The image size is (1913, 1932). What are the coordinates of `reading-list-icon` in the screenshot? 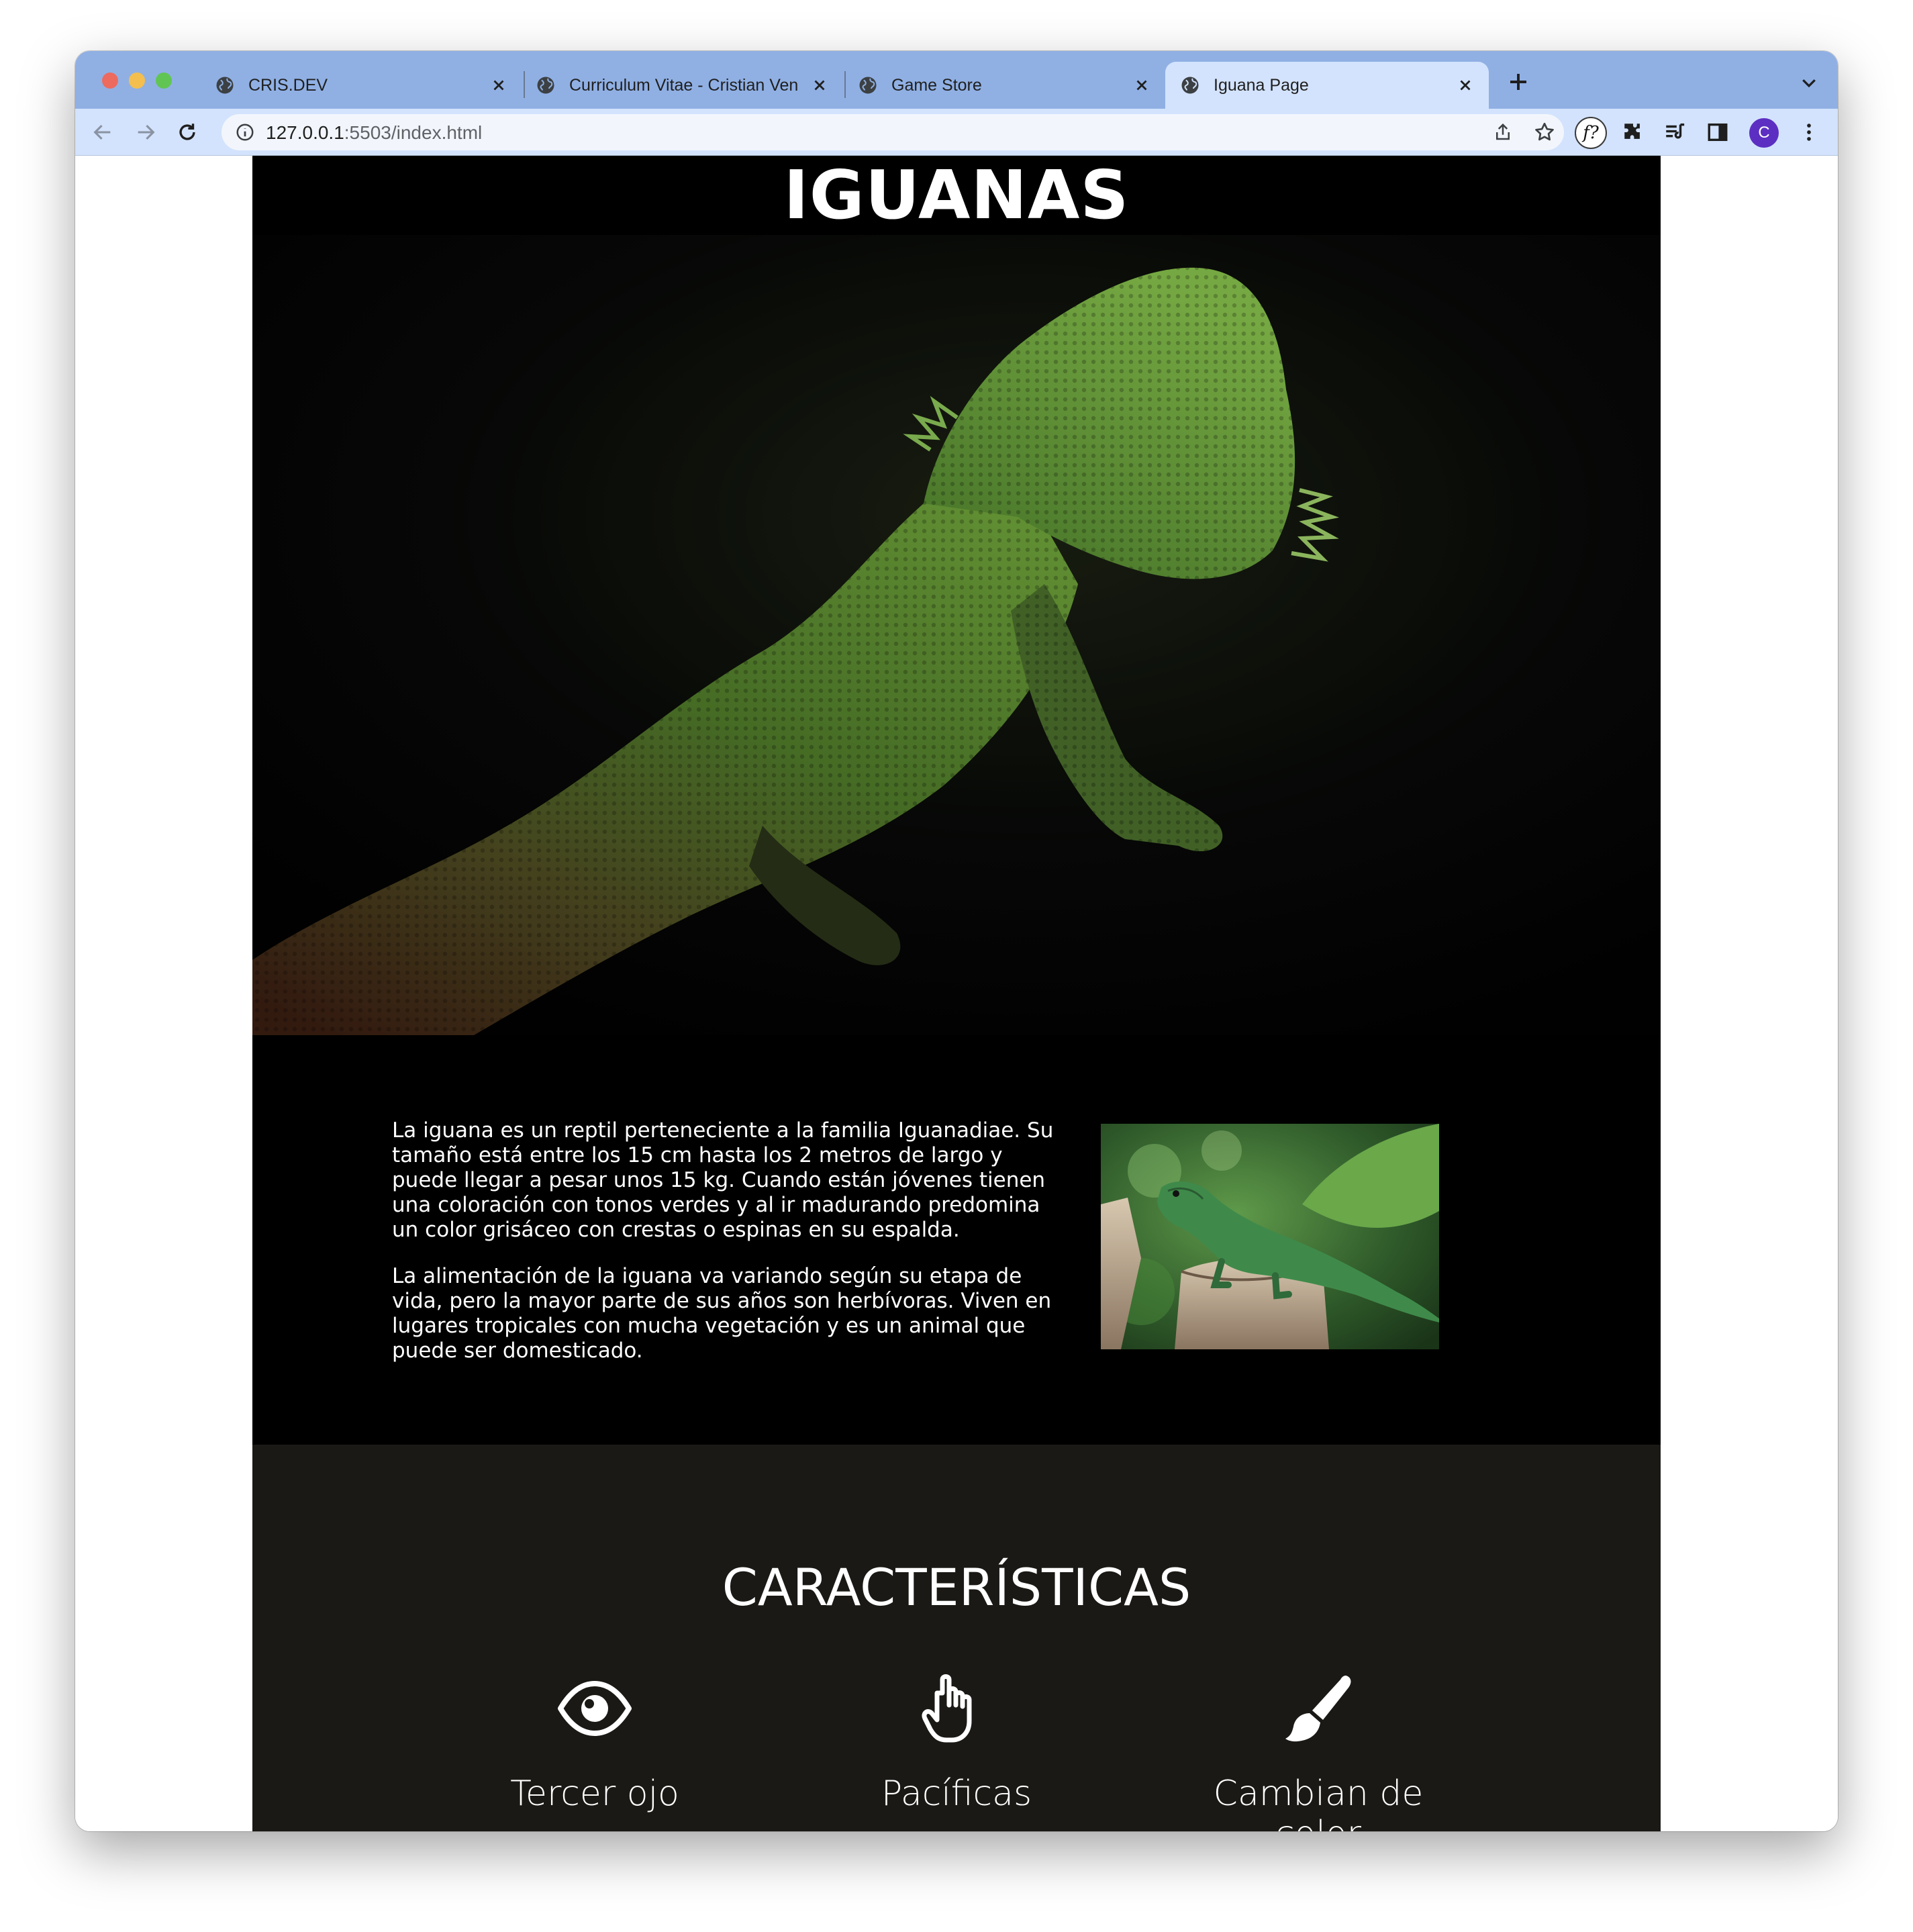 It's located at (1674, 132).